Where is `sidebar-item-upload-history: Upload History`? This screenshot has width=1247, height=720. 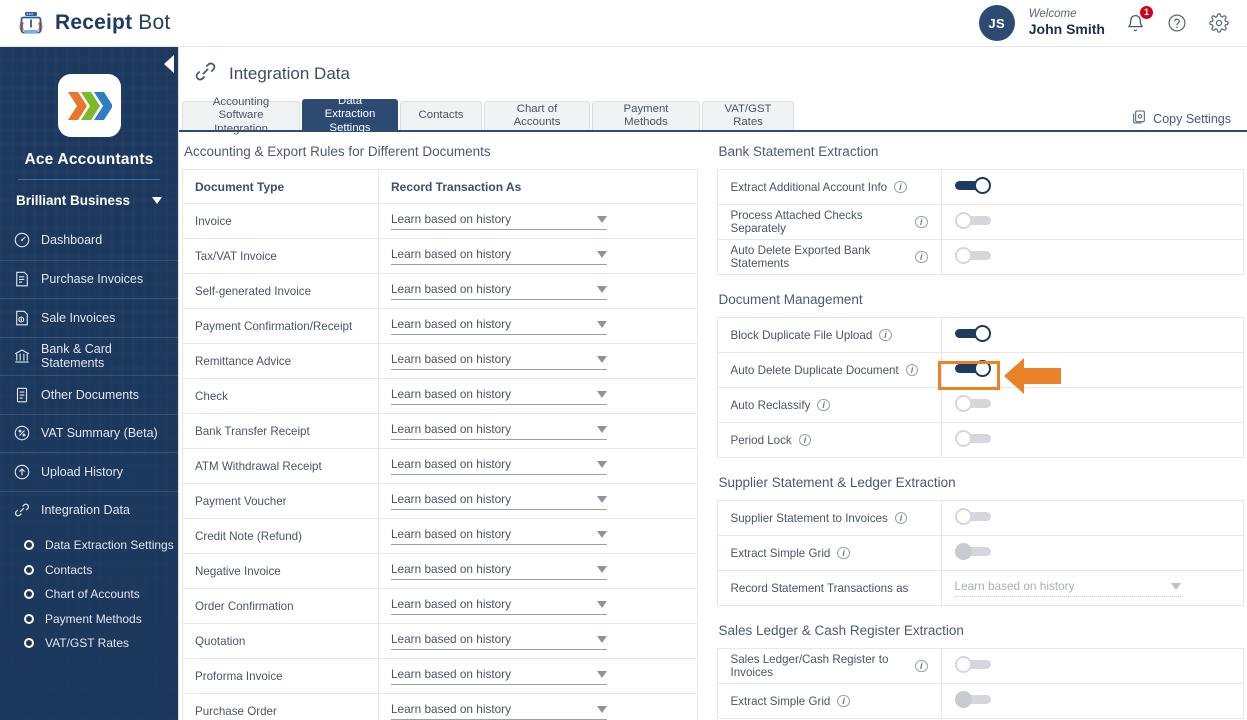 sidebar-item-upload-history: Upload History is located at coordinates (89, 471).